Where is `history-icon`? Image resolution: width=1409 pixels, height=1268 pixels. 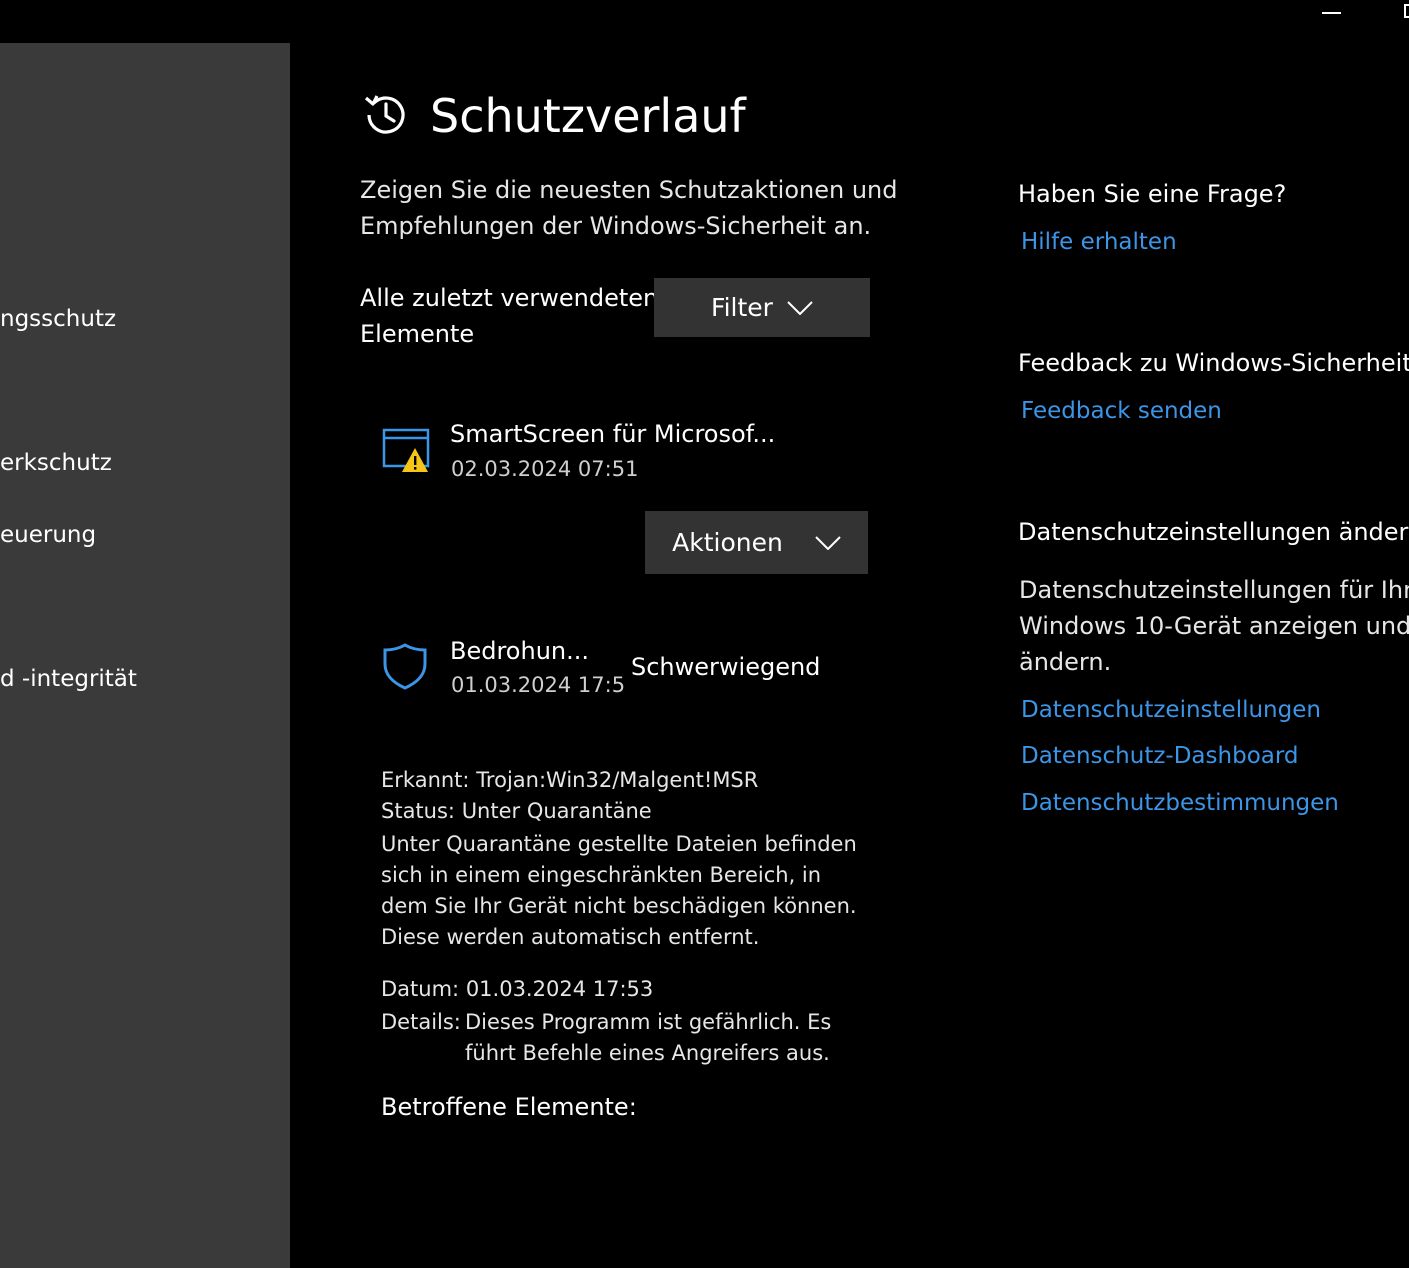
history-icon is located at coordinates (384, 114).